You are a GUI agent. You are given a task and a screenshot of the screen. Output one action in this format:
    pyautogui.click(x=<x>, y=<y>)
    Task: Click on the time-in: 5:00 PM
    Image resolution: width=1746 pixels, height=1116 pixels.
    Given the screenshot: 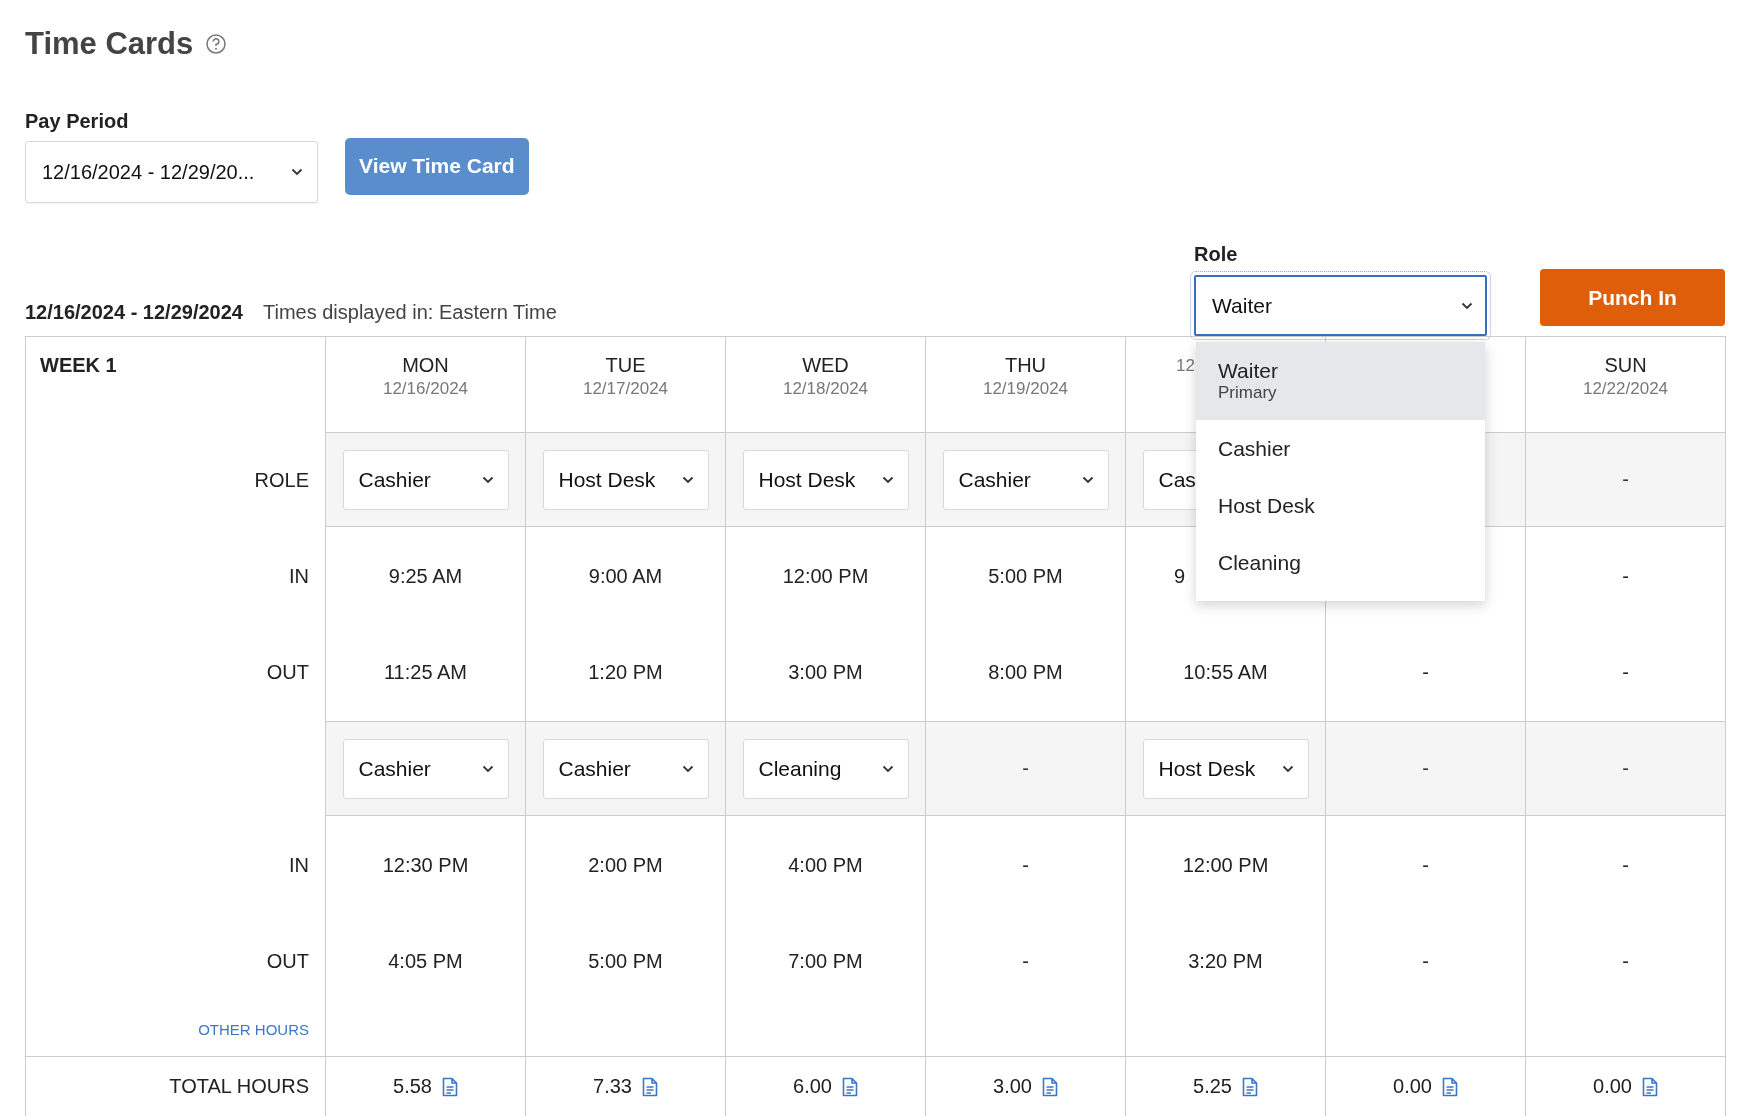 What is the action you would take?
    pyautogui.click(x=1025, y=576)
    